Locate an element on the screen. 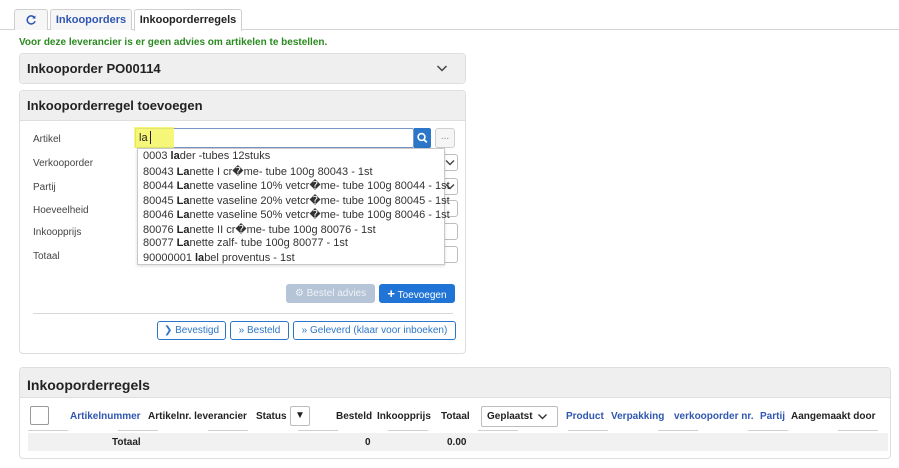 This screenshot has width=899, height=468. autocomplete-item-rest: bel proventus - 1st is located at coordinates (249, 257).